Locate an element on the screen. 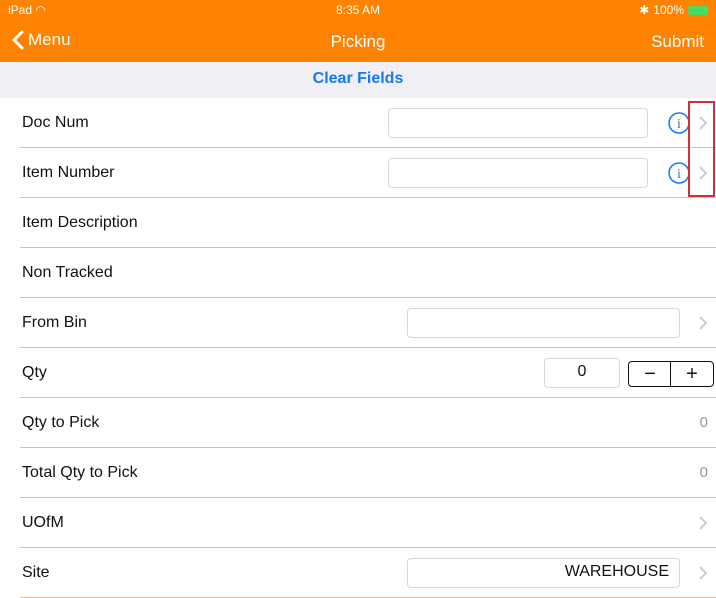  total-qty-to-pick-value: 0 is located at coordinates (703, 472).